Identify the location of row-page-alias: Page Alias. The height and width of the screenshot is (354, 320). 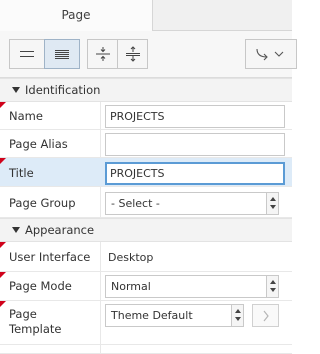
(146, 144).